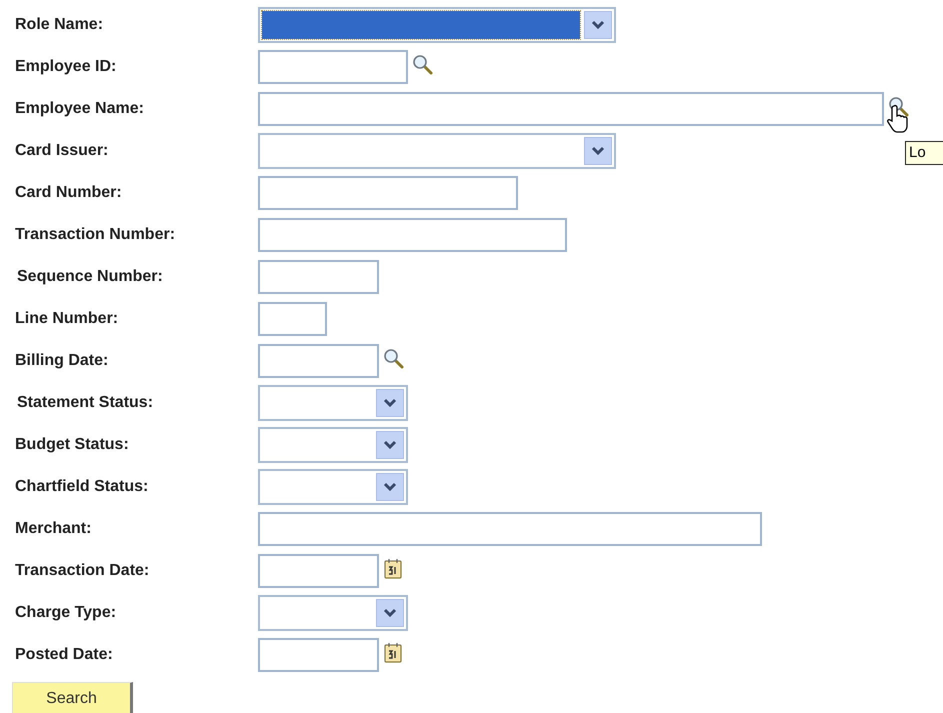 The image size is (943, 713). I want to click on field-label: Transaction Date:, so click(82, 571).